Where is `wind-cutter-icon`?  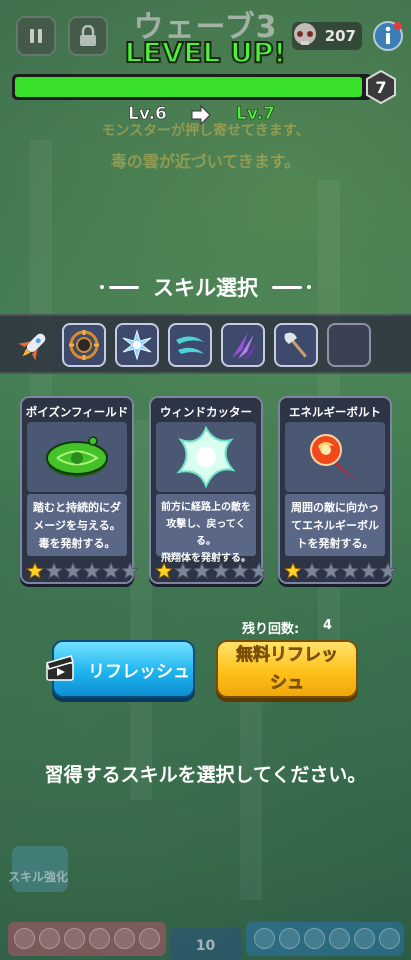 wind-cutter-icon is located at coordinates (206, 457).